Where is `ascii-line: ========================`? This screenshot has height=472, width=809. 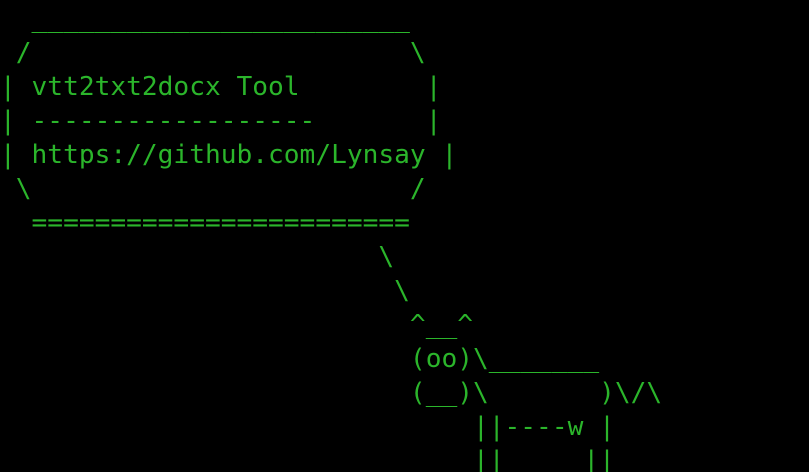
ascii-line: ======================== is located at coordinates (205, 223).